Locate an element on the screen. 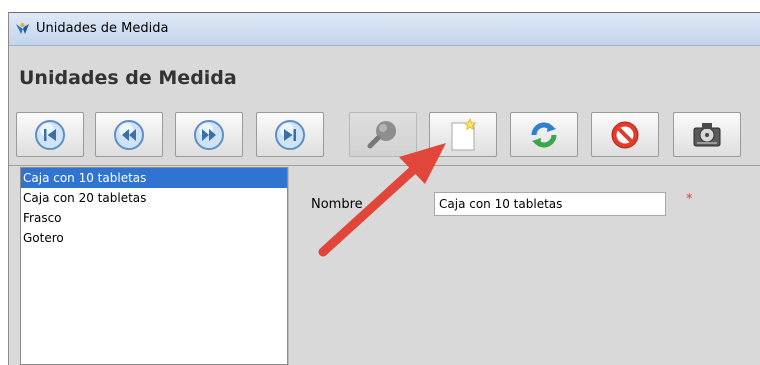 The image size is (760, 365). title-bar: Unidades de Medida is located at coordinates (384, 29).